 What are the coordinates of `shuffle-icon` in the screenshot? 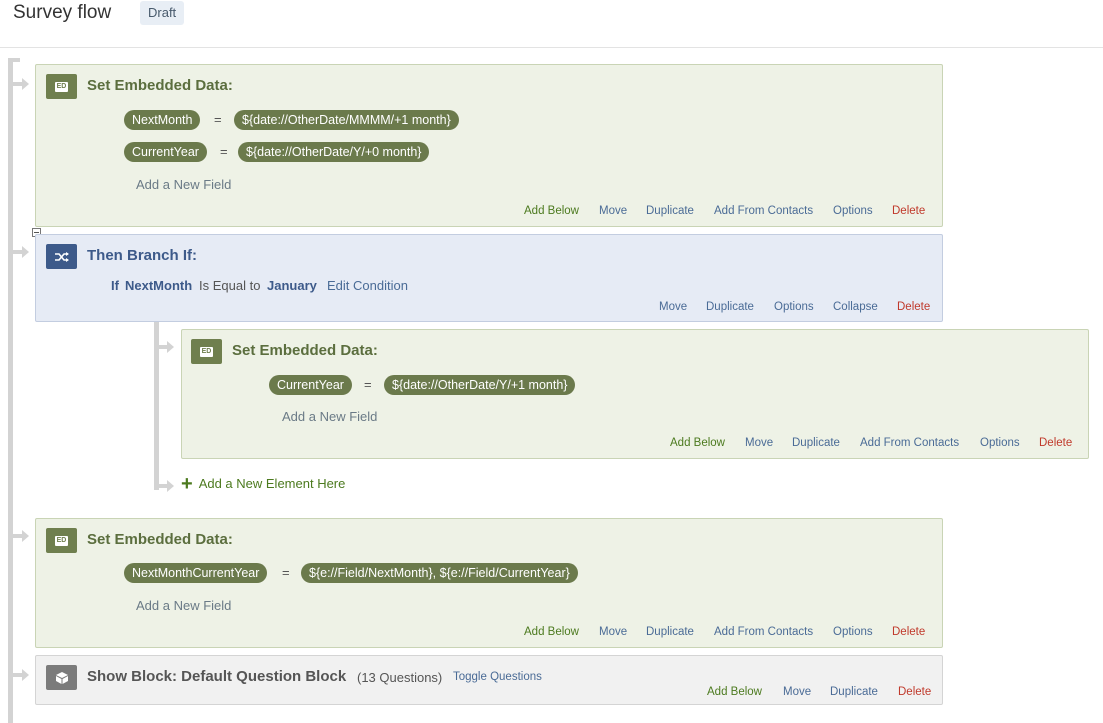 It's located at (61, 256).